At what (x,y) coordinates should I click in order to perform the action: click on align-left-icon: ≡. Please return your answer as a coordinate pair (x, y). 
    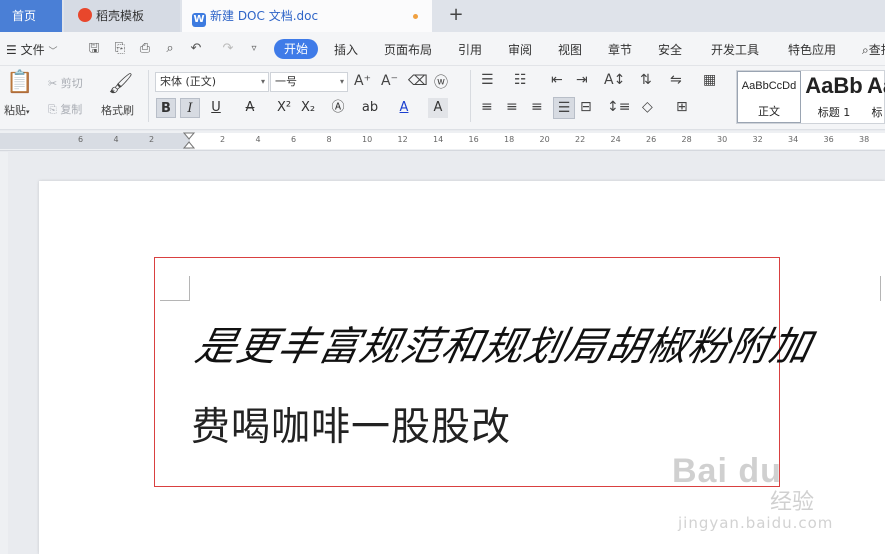
    Looking at the image, I should click on (487, 107).